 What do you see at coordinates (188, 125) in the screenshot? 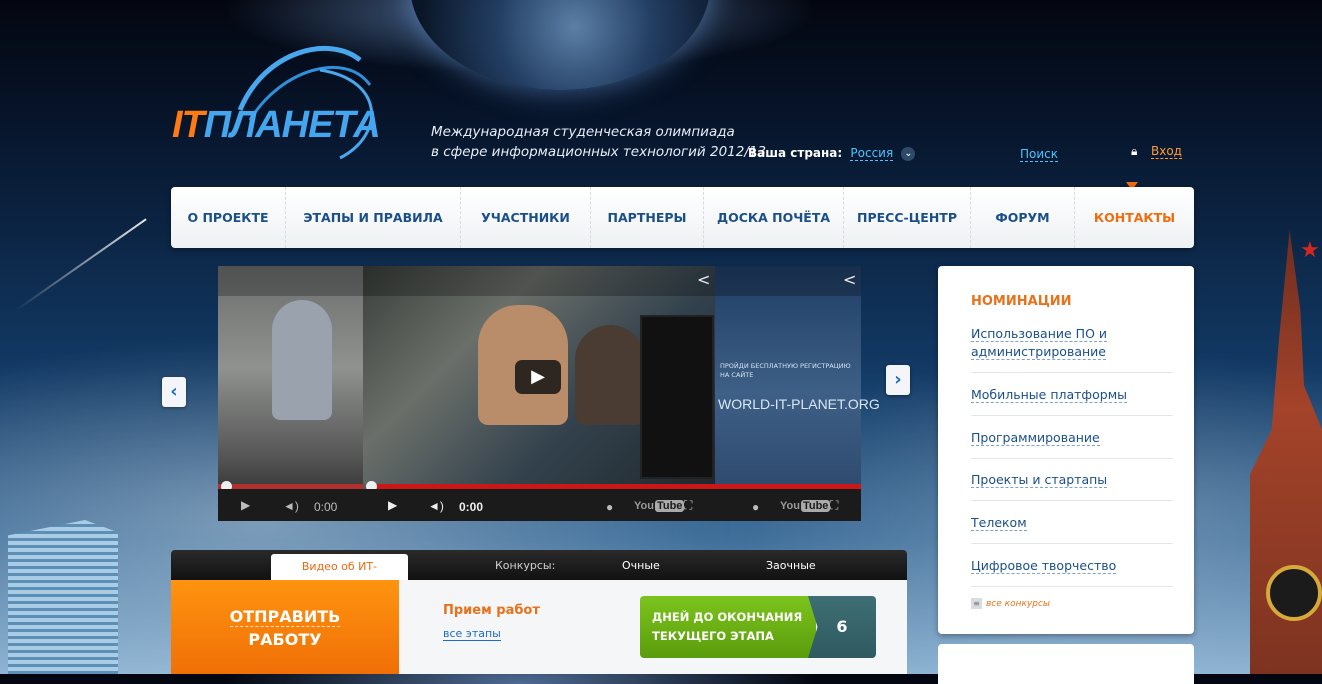
I see `logo-it-text: IT` at bounding box center [188, 125].